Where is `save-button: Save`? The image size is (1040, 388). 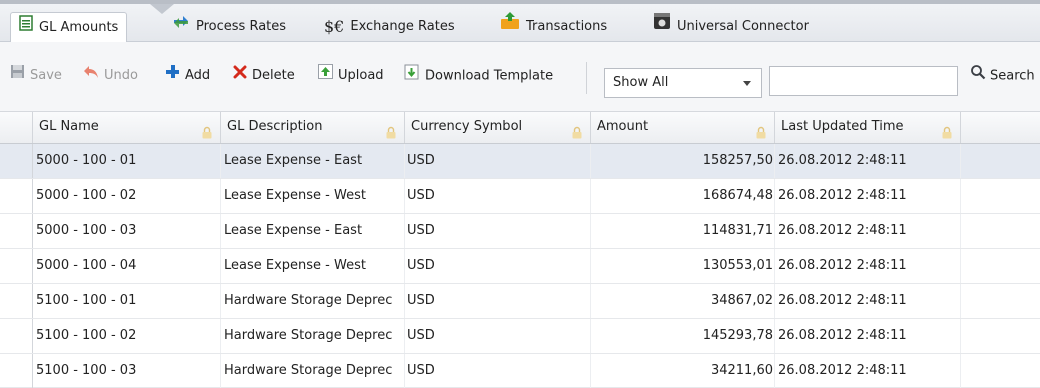
save-button: Save is located at coordinates (36, 76).